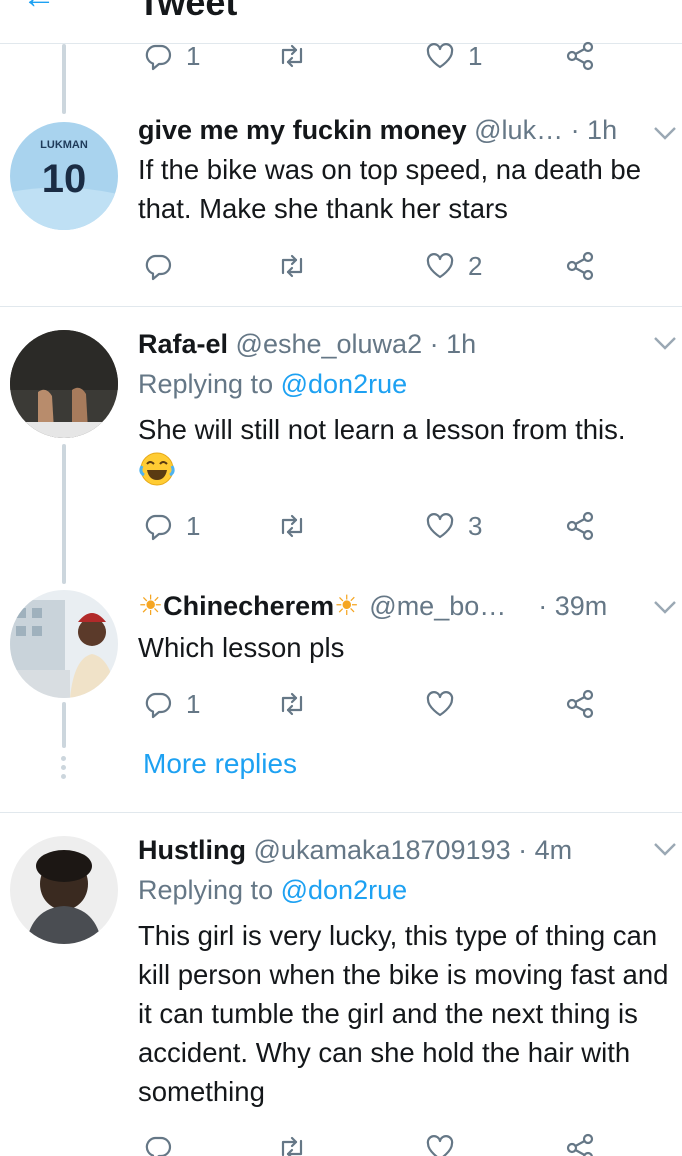 The image size is (682, 1156). What do you see at coordinates (302, 130) in the screenshot?
I see `display-name: give me my fuckin money` at bounding box center [302, 130].